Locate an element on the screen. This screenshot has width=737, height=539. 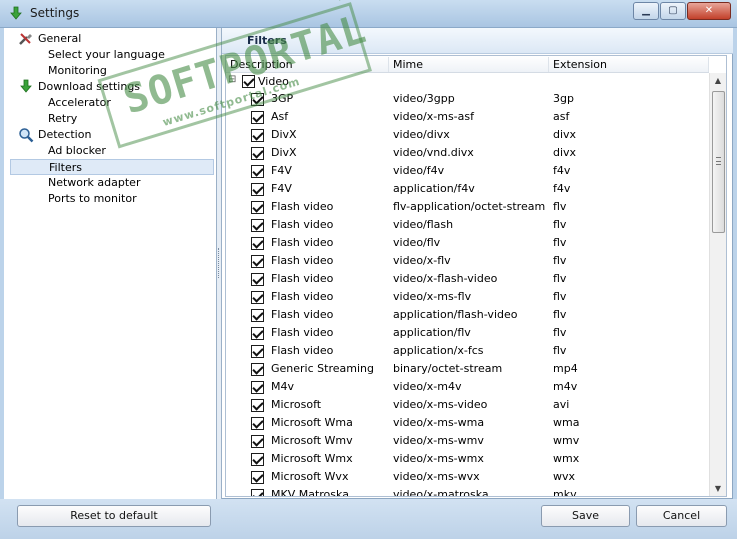
filter-row: Microsoft Wmx video/x-ms-wmx wmx is located at coordinates (467, 459).